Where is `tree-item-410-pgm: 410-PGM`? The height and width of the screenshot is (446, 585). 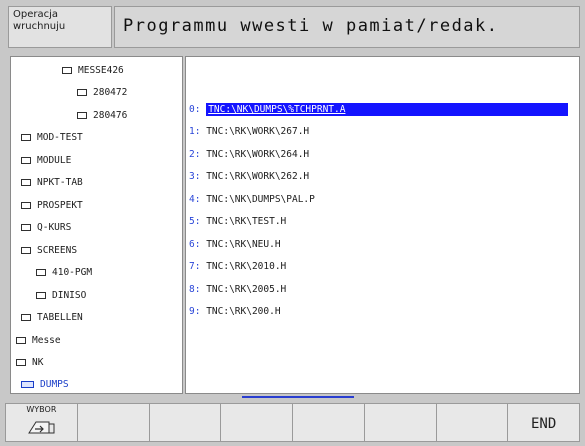 tree-item-410-pgm: 410-PGM is located at coordinates (64, 273).